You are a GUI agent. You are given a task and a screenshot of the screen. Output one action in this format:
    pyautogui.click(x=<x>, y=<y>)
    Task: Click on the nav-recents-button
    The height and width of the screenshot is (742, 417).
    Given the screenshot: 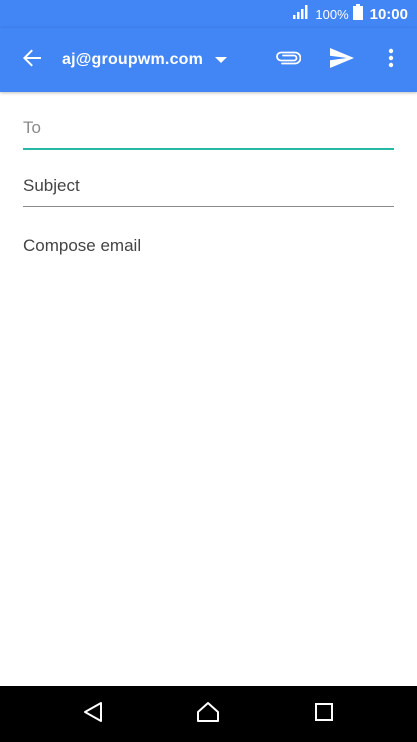 What is the action you would take?
    pyautogui.click(x=324, y=714)
    